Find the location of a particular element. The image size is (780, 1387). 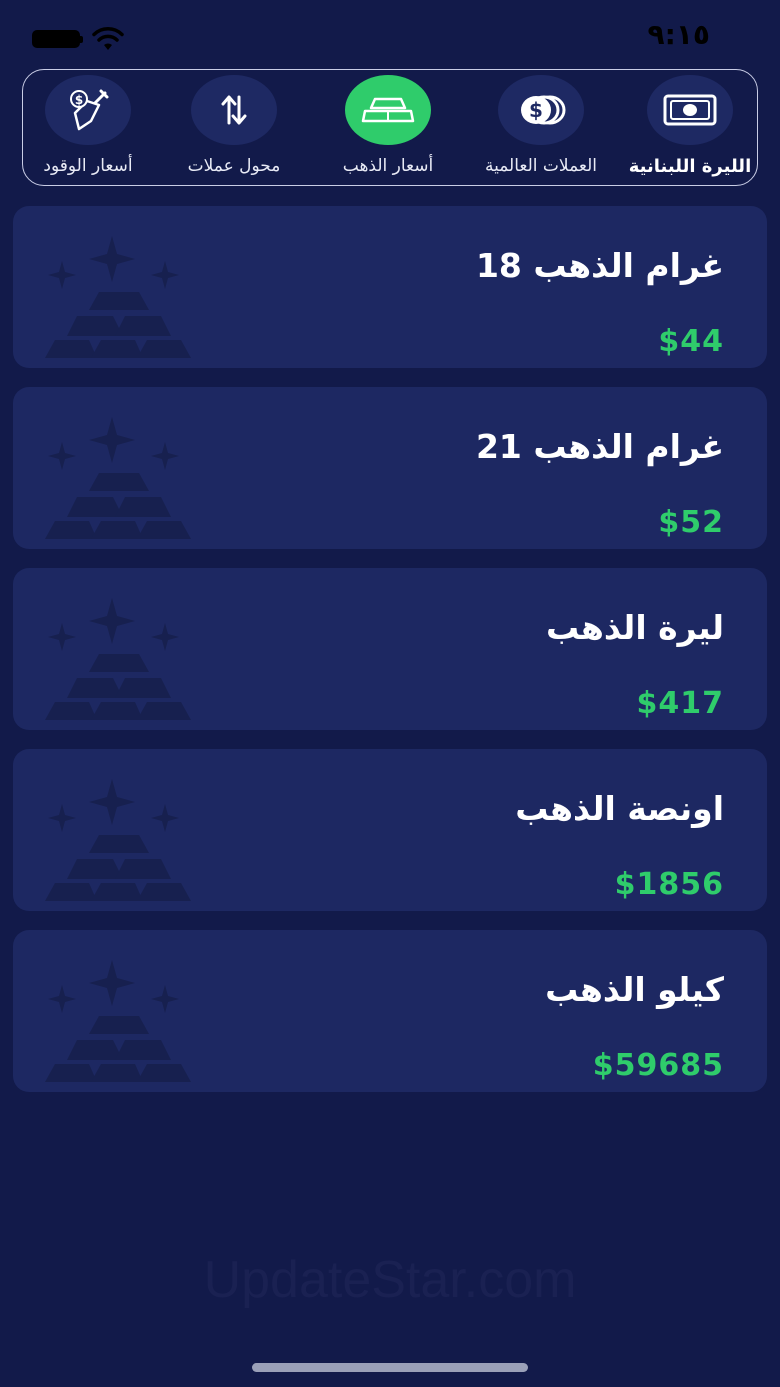

fuel-nozzle-icon: $ is located at coordinates (89, 110).